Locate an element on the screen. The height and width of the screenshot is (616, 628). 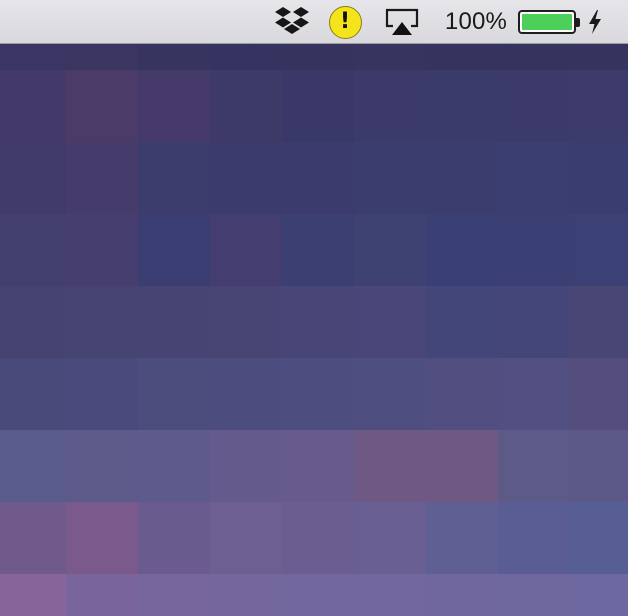
alert-icon: ! is located at coordinates (345, 22).